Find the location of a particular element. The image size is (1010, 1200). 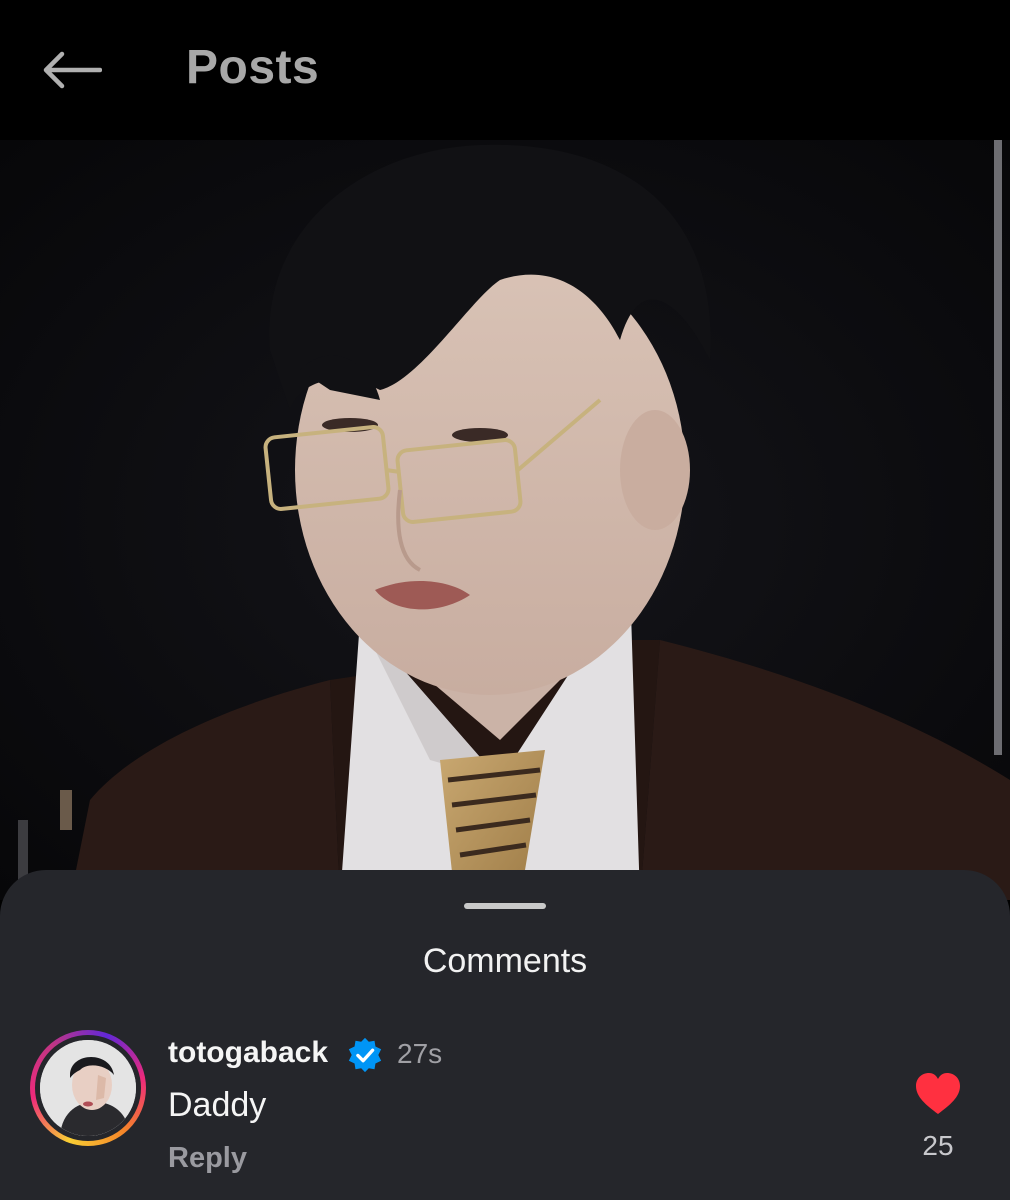

back-button is located at coordinates (71, 70).